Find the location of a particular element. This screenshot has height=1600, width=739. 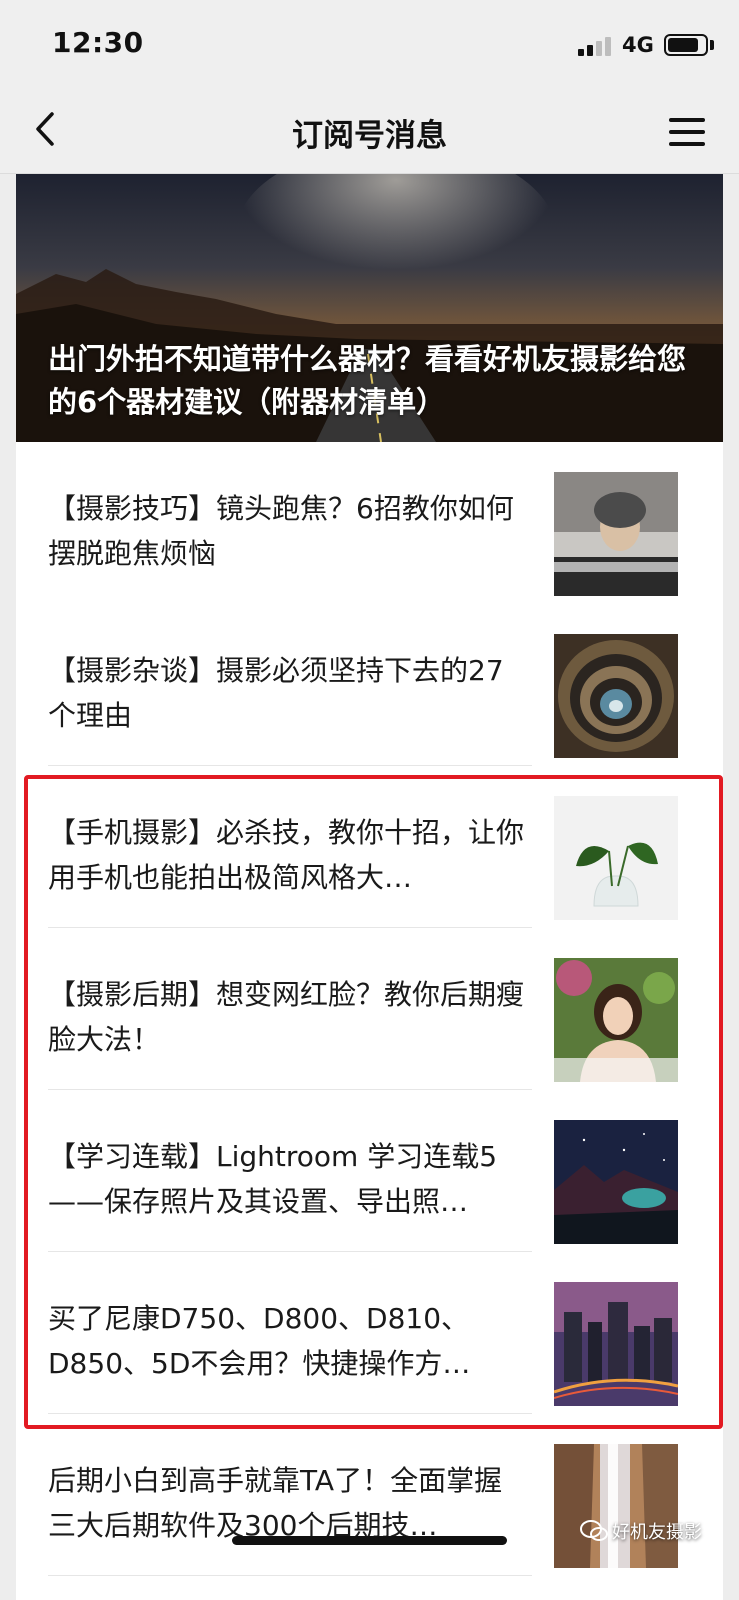

signal-icon is located at coordinates (596, 46).